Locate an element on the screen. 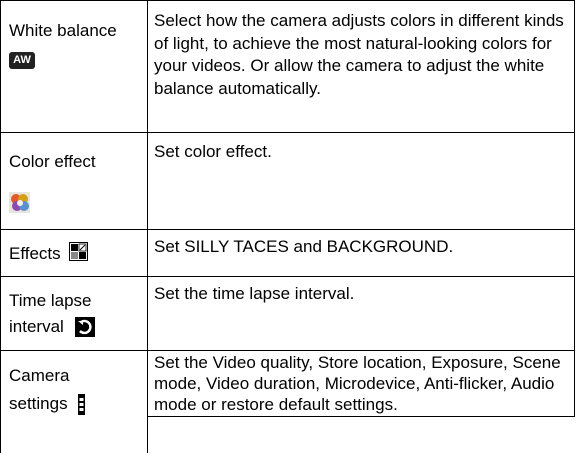 The width and height of the screenshot is (581, 453). table-row-time-lapse-name: Time lapse interval is located at coordinates (77, 314).